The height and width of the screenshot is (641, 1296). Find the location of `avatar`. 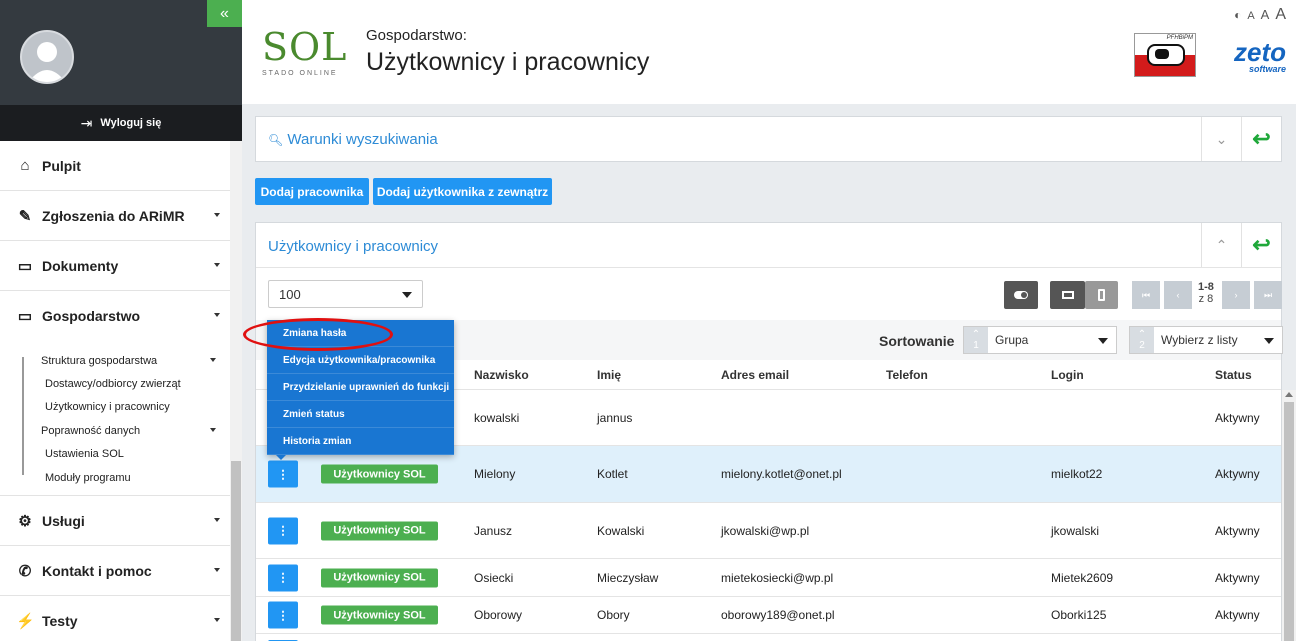

avatar is located at coordinates (47, 57).